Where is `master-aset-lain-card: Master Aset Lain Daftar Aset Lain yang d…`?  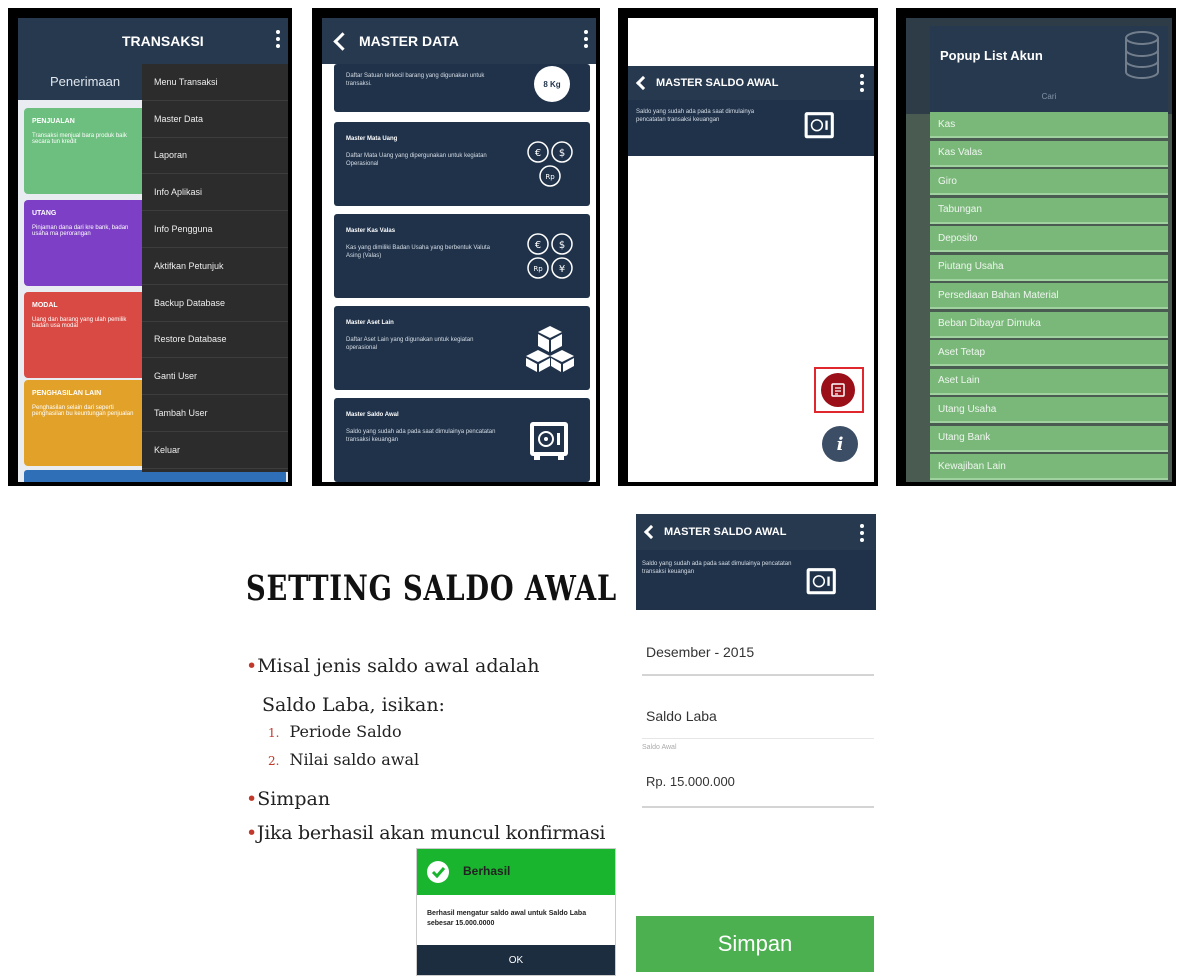
master-aset-lain-card: Master Aset Lain Daftar Aset Lain yang d… is located at coordinates (462, 348).